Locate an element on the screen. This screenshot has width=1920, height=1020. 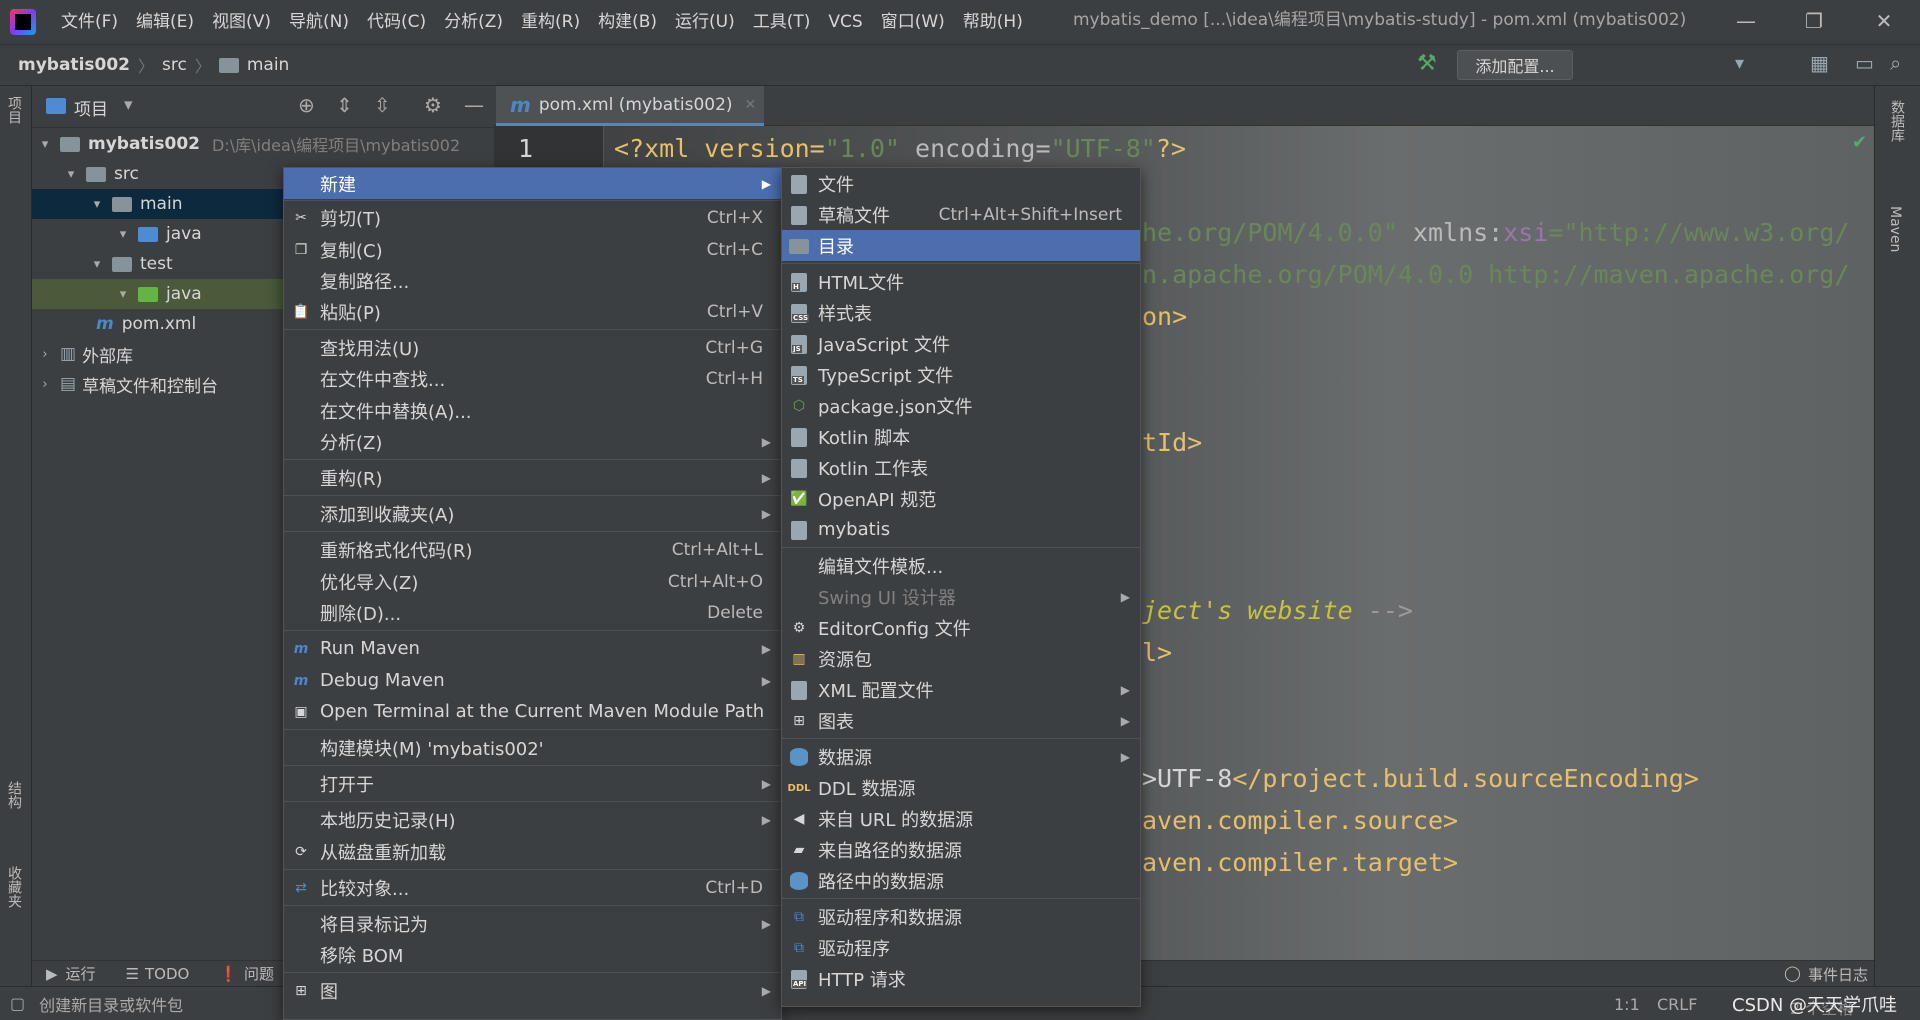
menu-item-build-module: 构建模块(M) 'mybatis002' is located at coordinates (532, 747).